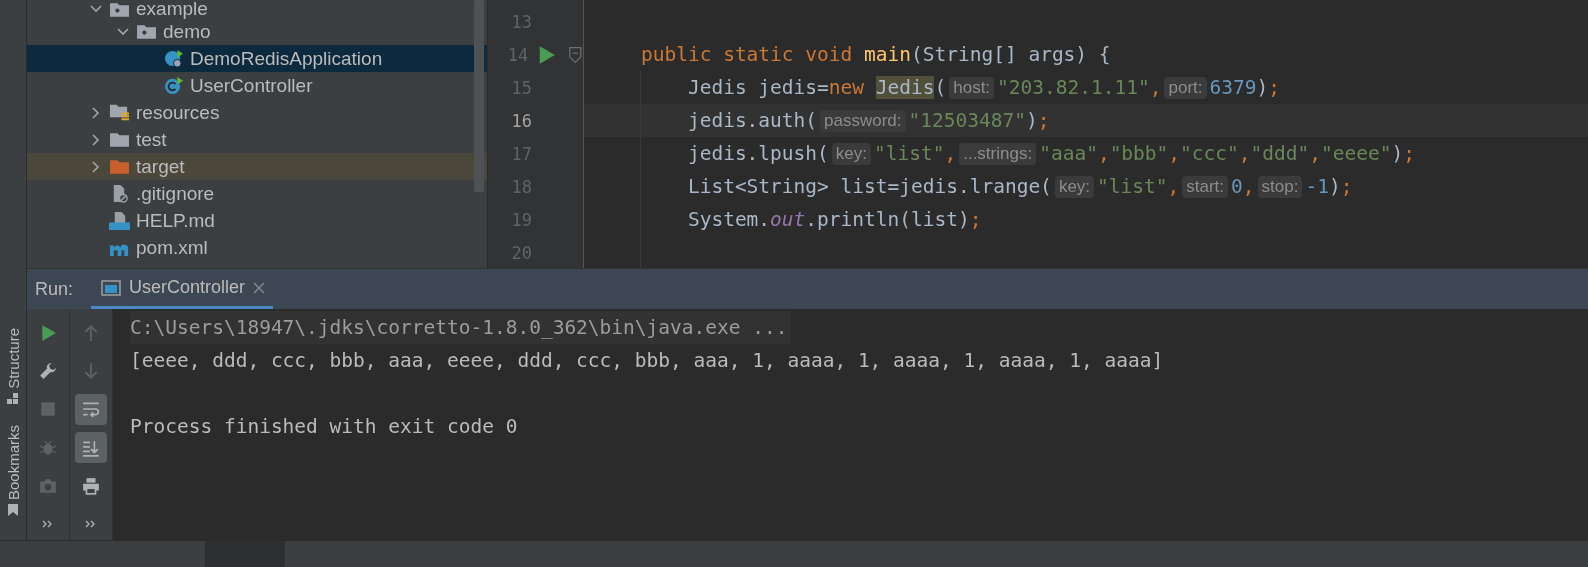  What do you see at coordinates (521, 120) in the screenshot?
I see `line-number: 16` at bounding box center [521, 120].